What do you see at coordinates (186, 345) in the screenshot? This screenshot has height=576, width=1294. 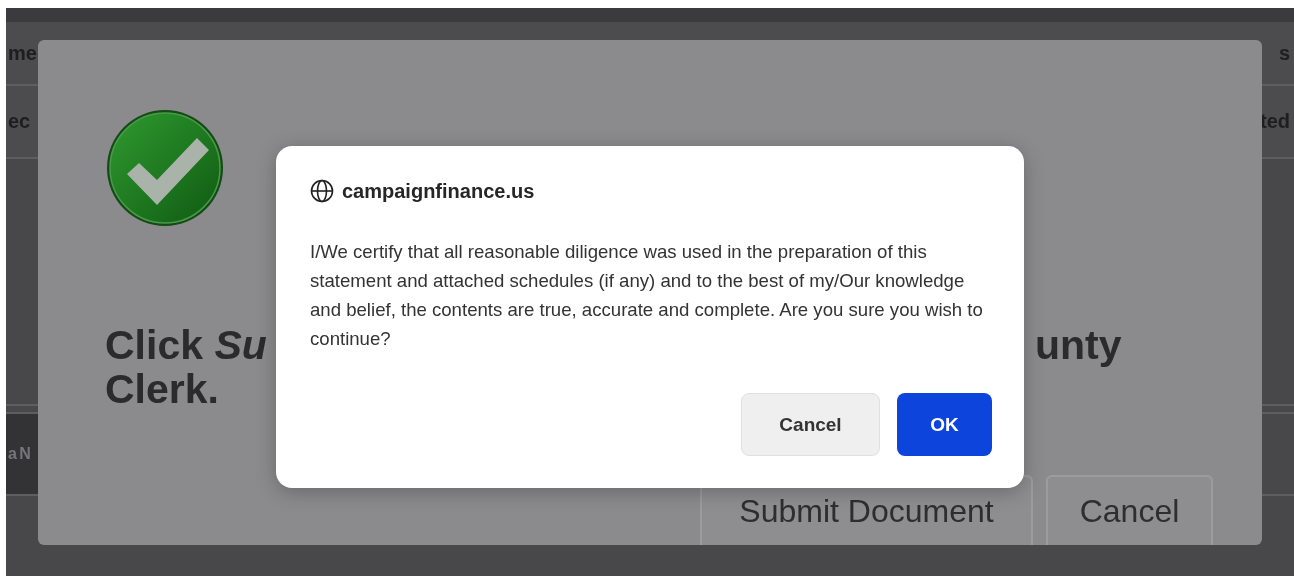 I see `heading-text: Click Su` at bounding box center [186, 345].